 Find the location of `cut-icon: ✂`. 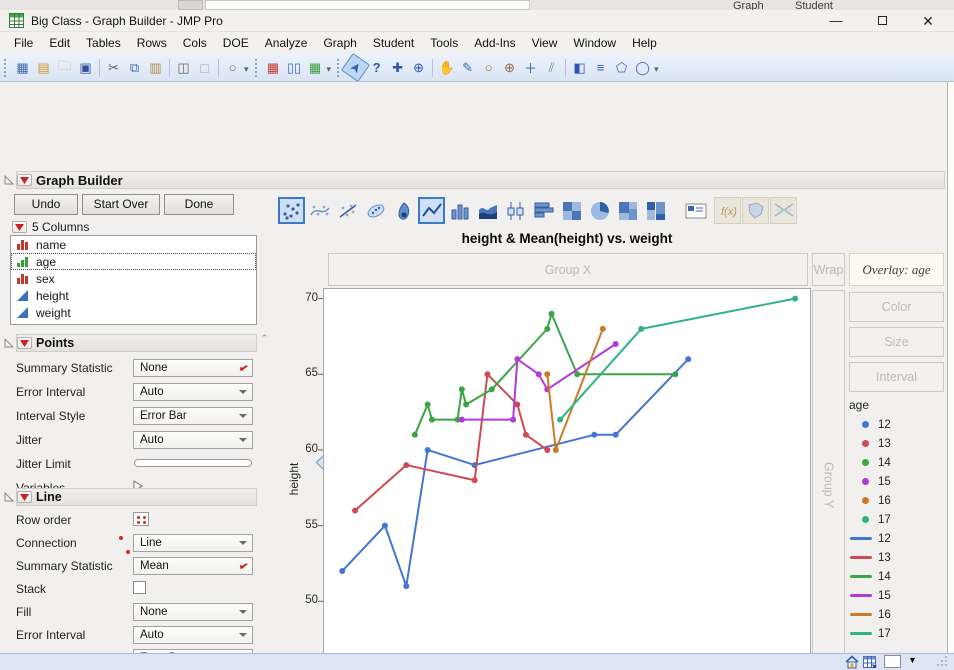

cut-icon: ✂ is located at coordinates (113, 67).